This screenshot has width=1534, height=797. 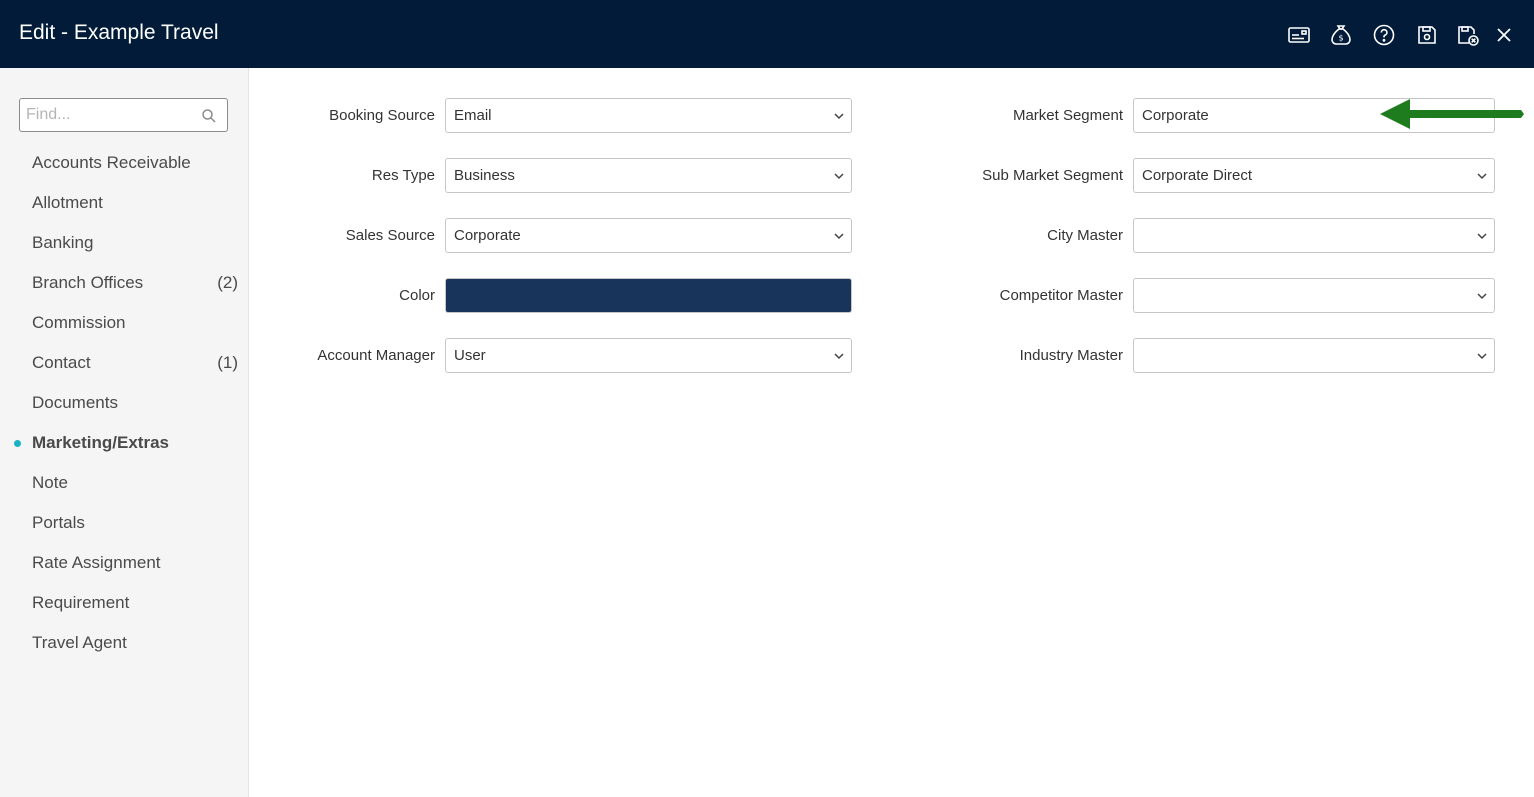 What do you see at coordinates (67, 202) in the screenshot?
I see `sidebar-item-label: Allotment` at bounding box center [67, 202].